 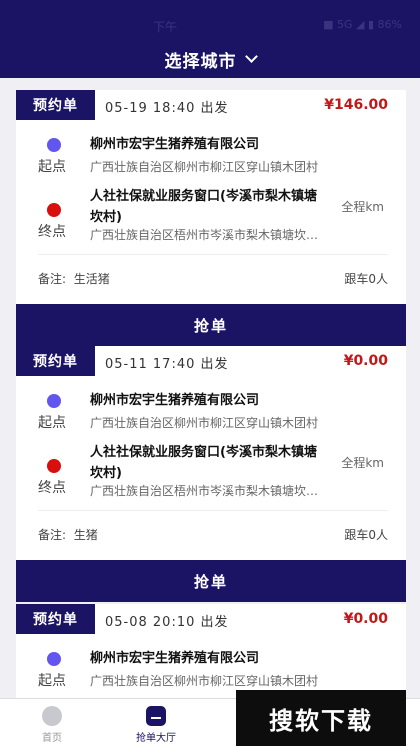 What do you see at coordinates (91, 279) in the screenshot?
I see `note-value: 生活猪` at bounding box center [91, 279].